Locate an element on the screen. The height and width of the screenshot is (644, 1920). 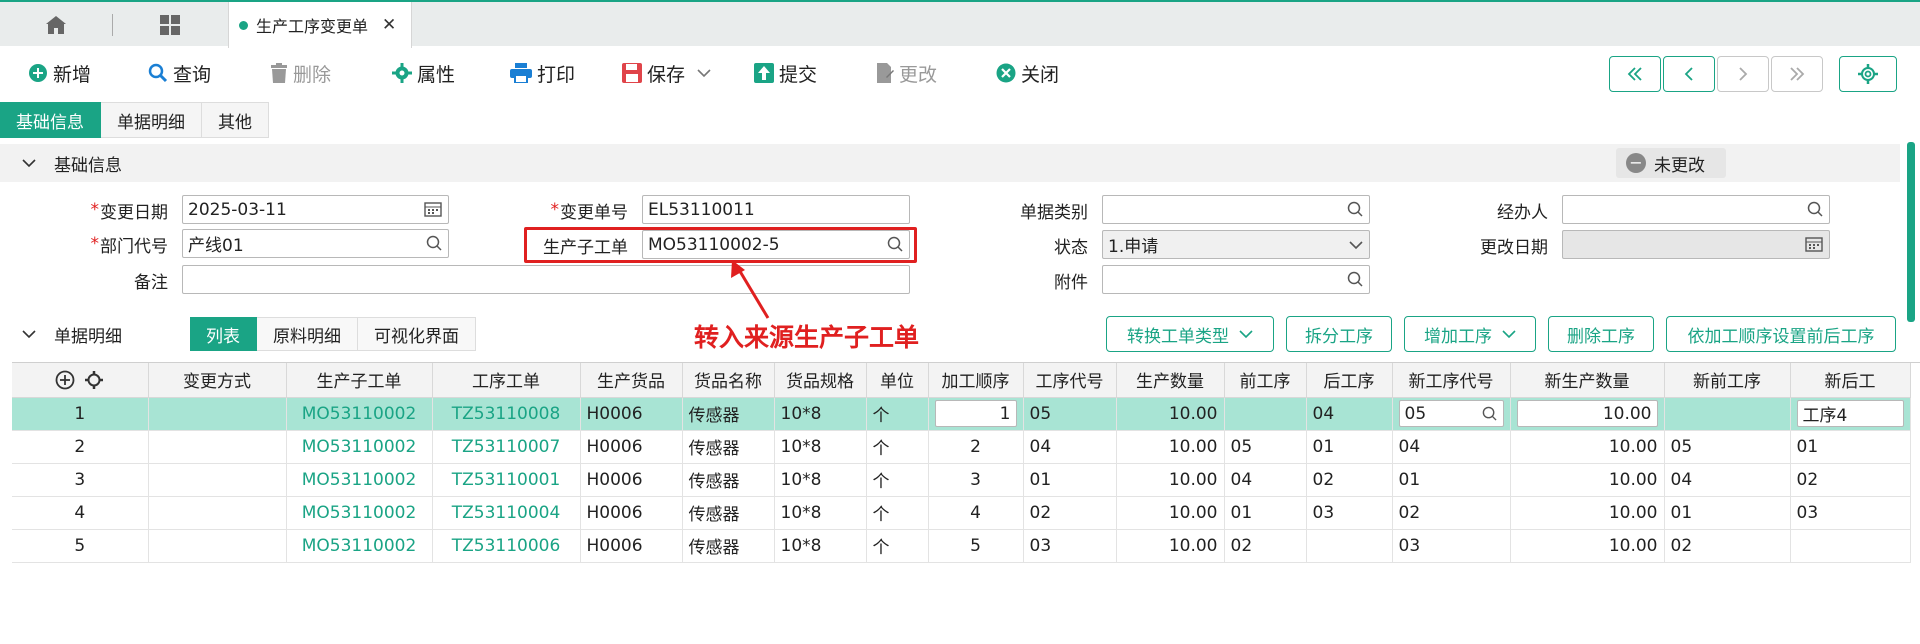
cell-process-order: TZ53110004 is located at coordinates (506, 513).